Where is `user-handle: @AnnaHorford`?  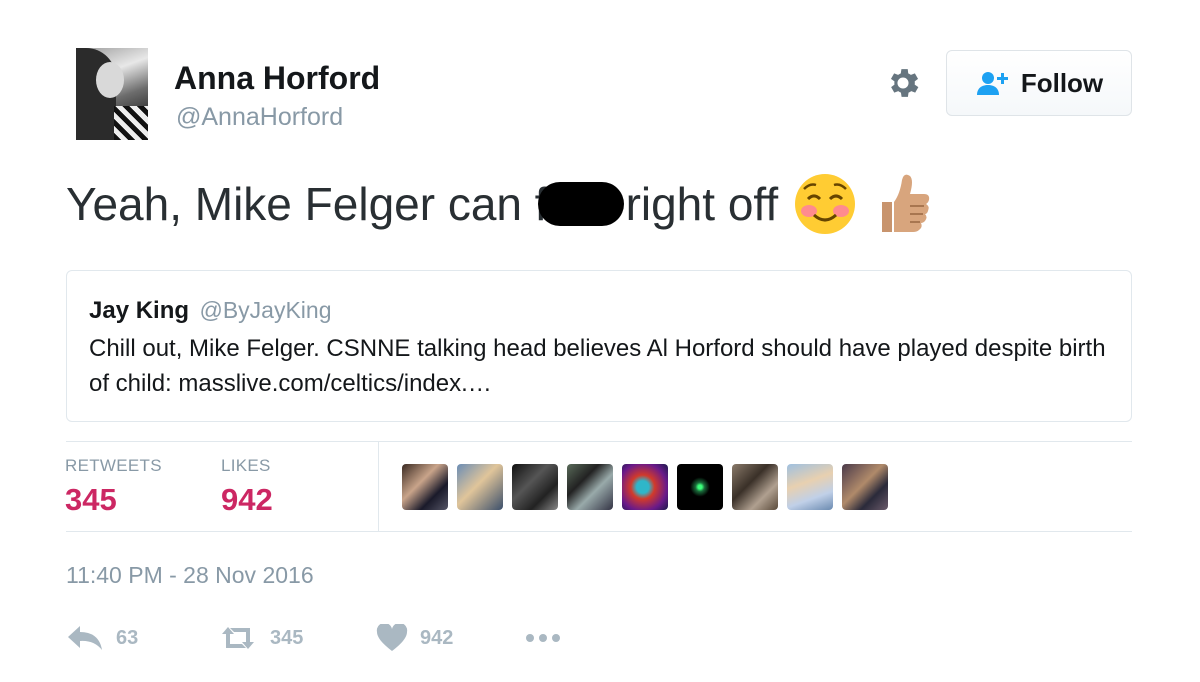
user-handle: @AnnaHorford is located at coordinates (259, 117).